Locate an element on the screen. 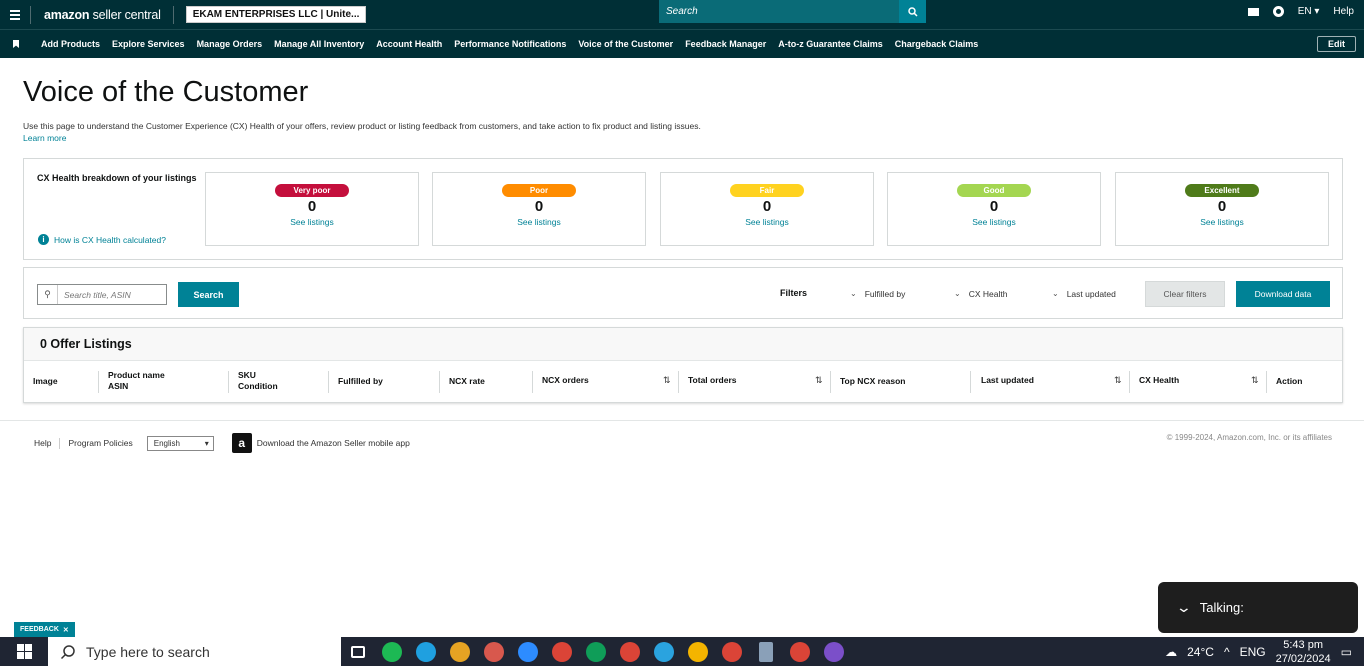  feedback-tab: FEEDBACK ✕ is located at coordinates (44, 629).